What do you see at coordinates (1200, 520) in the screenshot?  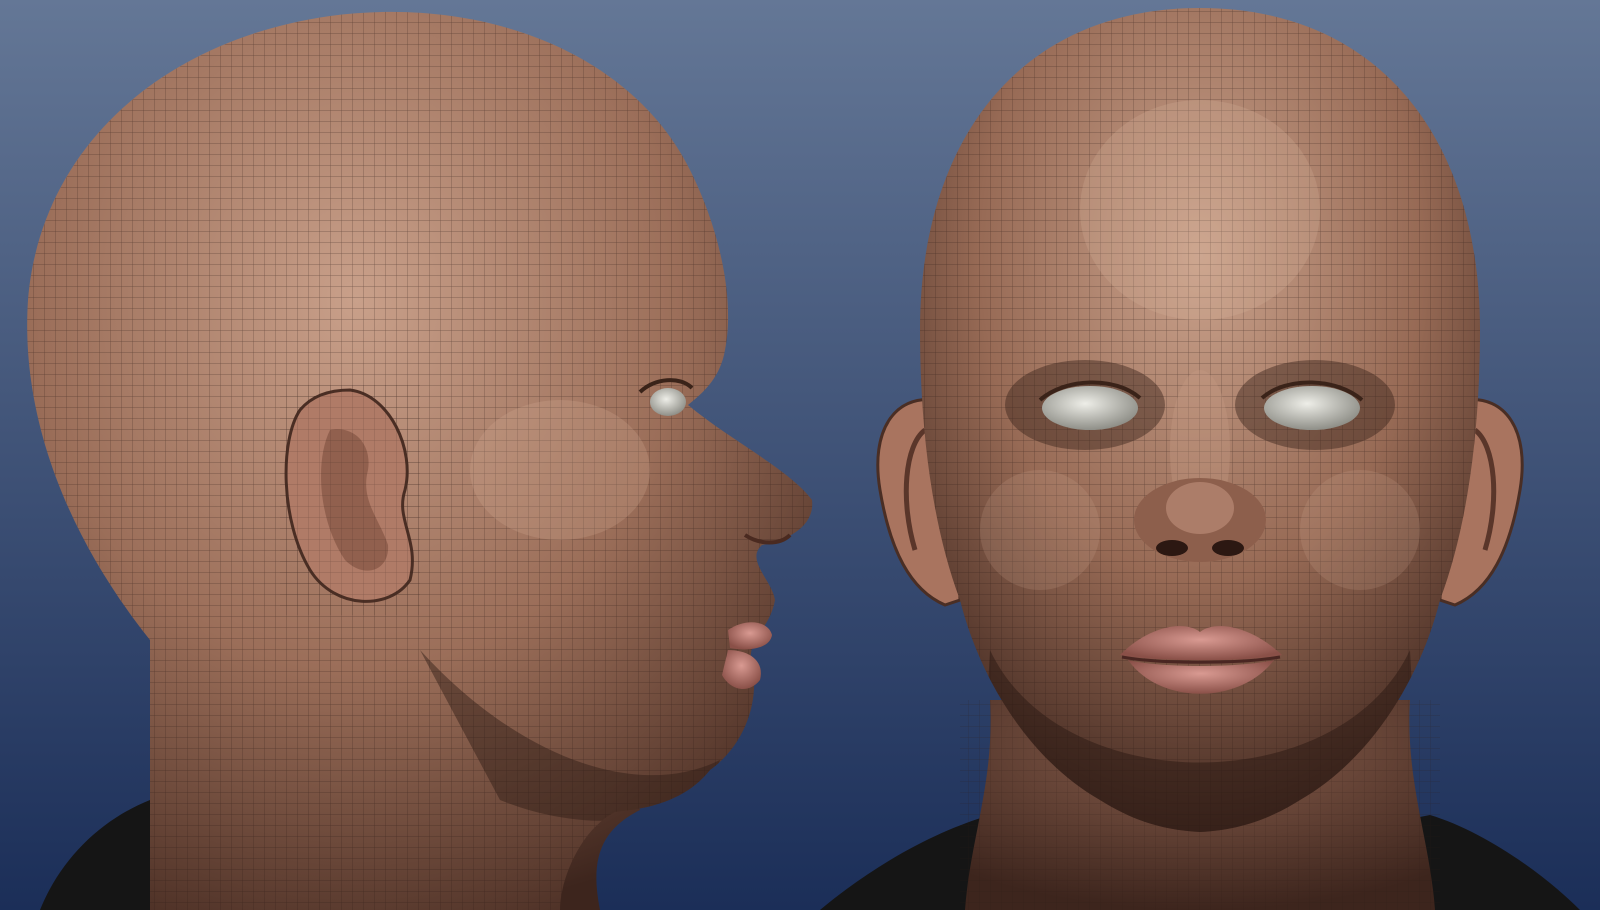 I see `front-nose` at bounding box center [1200, 520].